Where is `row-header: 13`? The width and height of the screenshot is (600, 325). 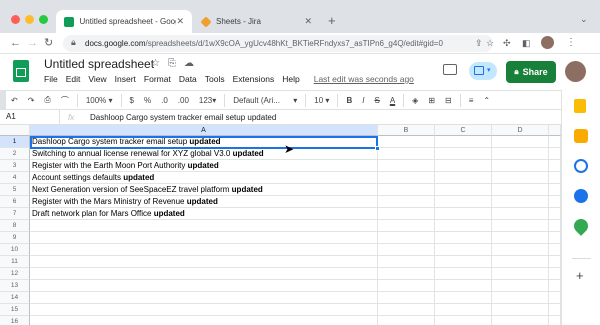
row-header: 13 is located at coordinates (15, 286).